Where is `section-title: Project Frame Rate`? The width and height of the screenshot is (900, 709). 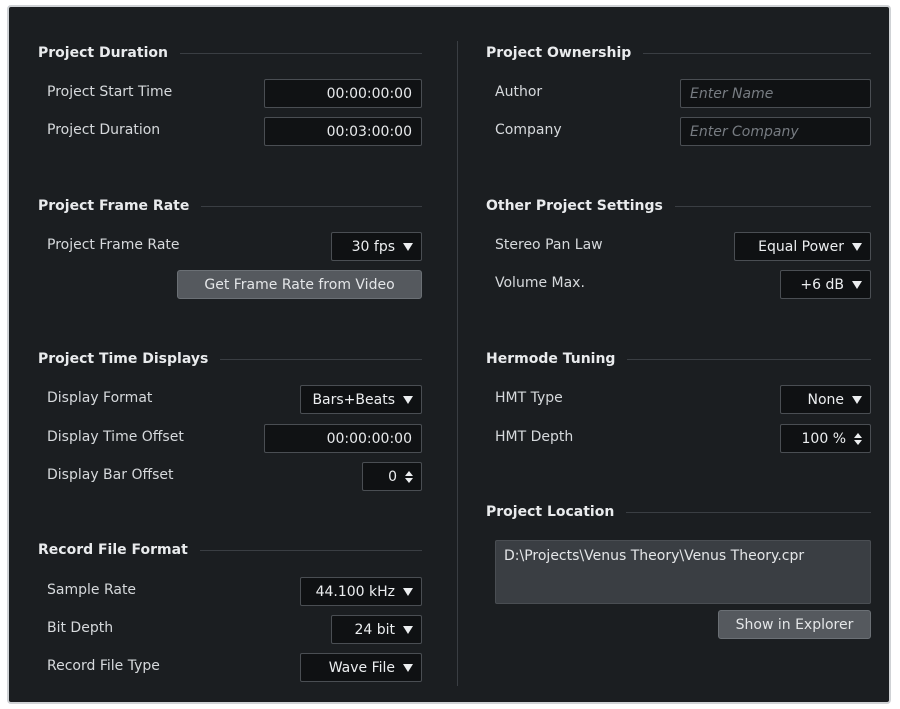 section-title: Project Frame Rate is located at coordinates (114, 206).